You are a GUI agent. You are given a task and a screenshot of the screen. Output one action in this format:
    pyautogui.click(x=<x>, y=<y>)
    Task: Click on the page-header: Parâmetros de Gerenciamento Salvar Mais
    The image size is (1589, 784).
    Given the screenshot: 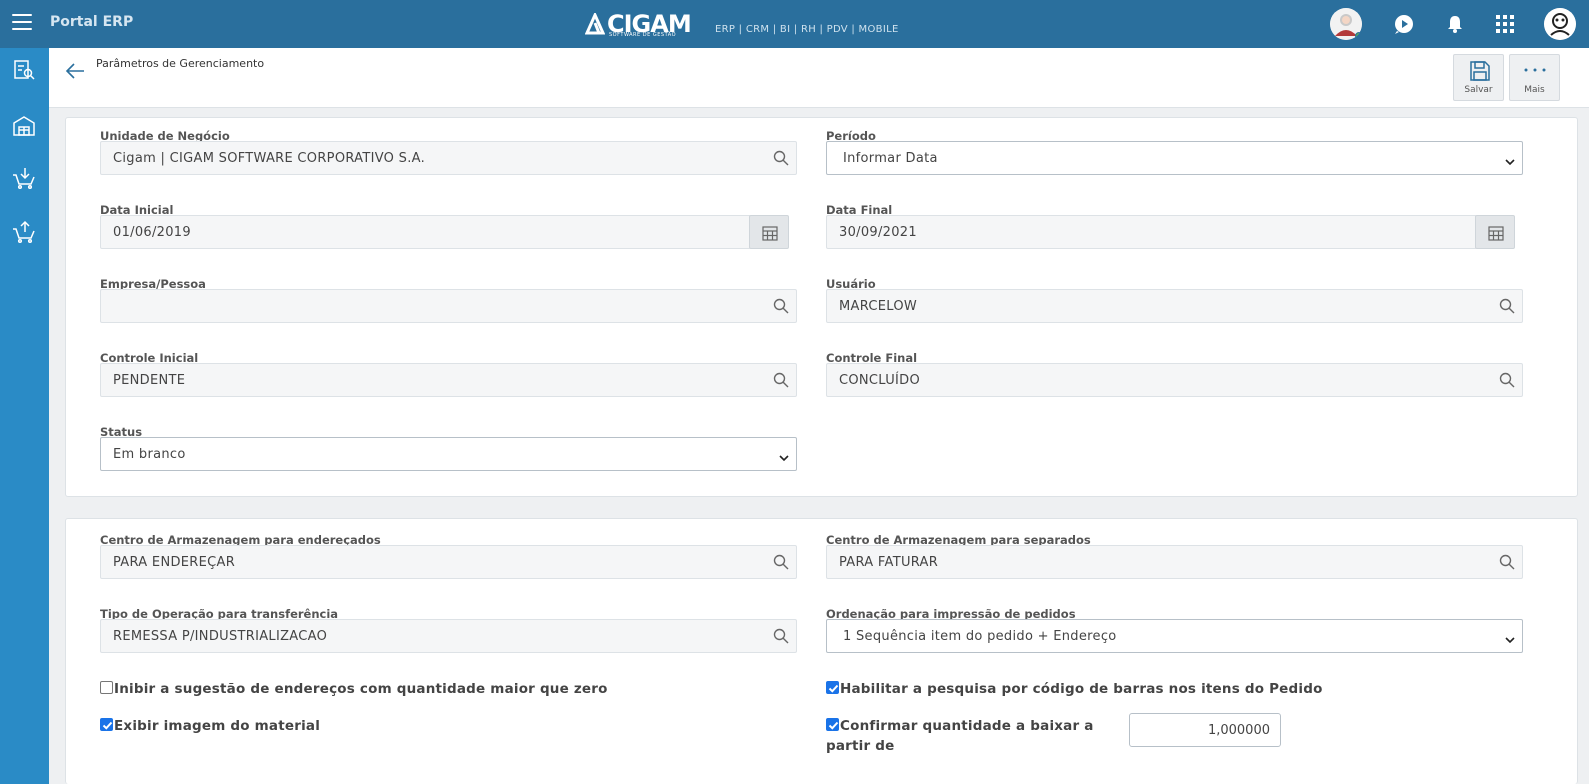 What is the action you would take?
    pyautogui.click(x=819, y=78)
    